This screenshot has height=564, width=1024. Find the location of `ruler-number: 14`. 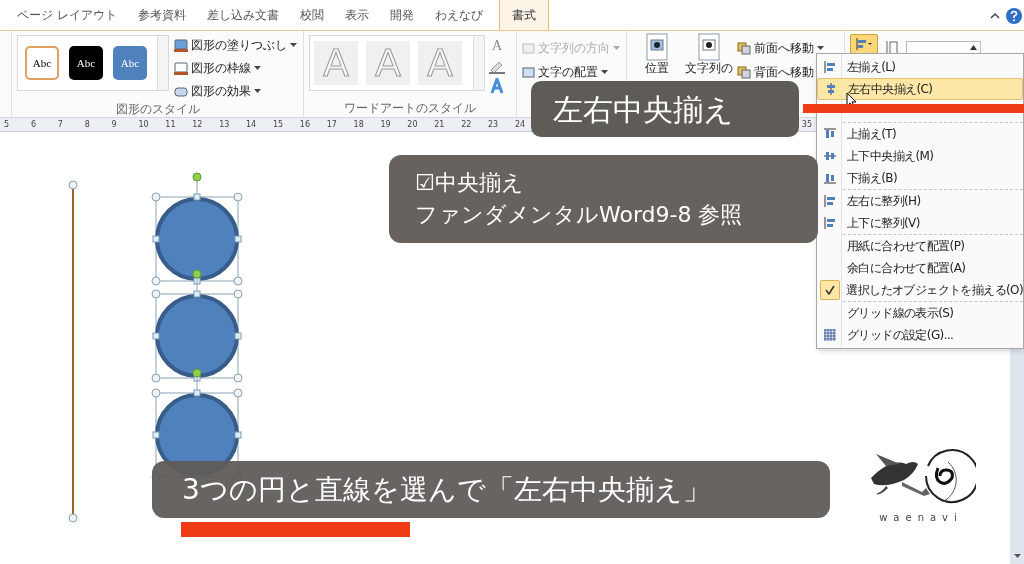

ruler-number: 14 is located at coordinates (252, 124).